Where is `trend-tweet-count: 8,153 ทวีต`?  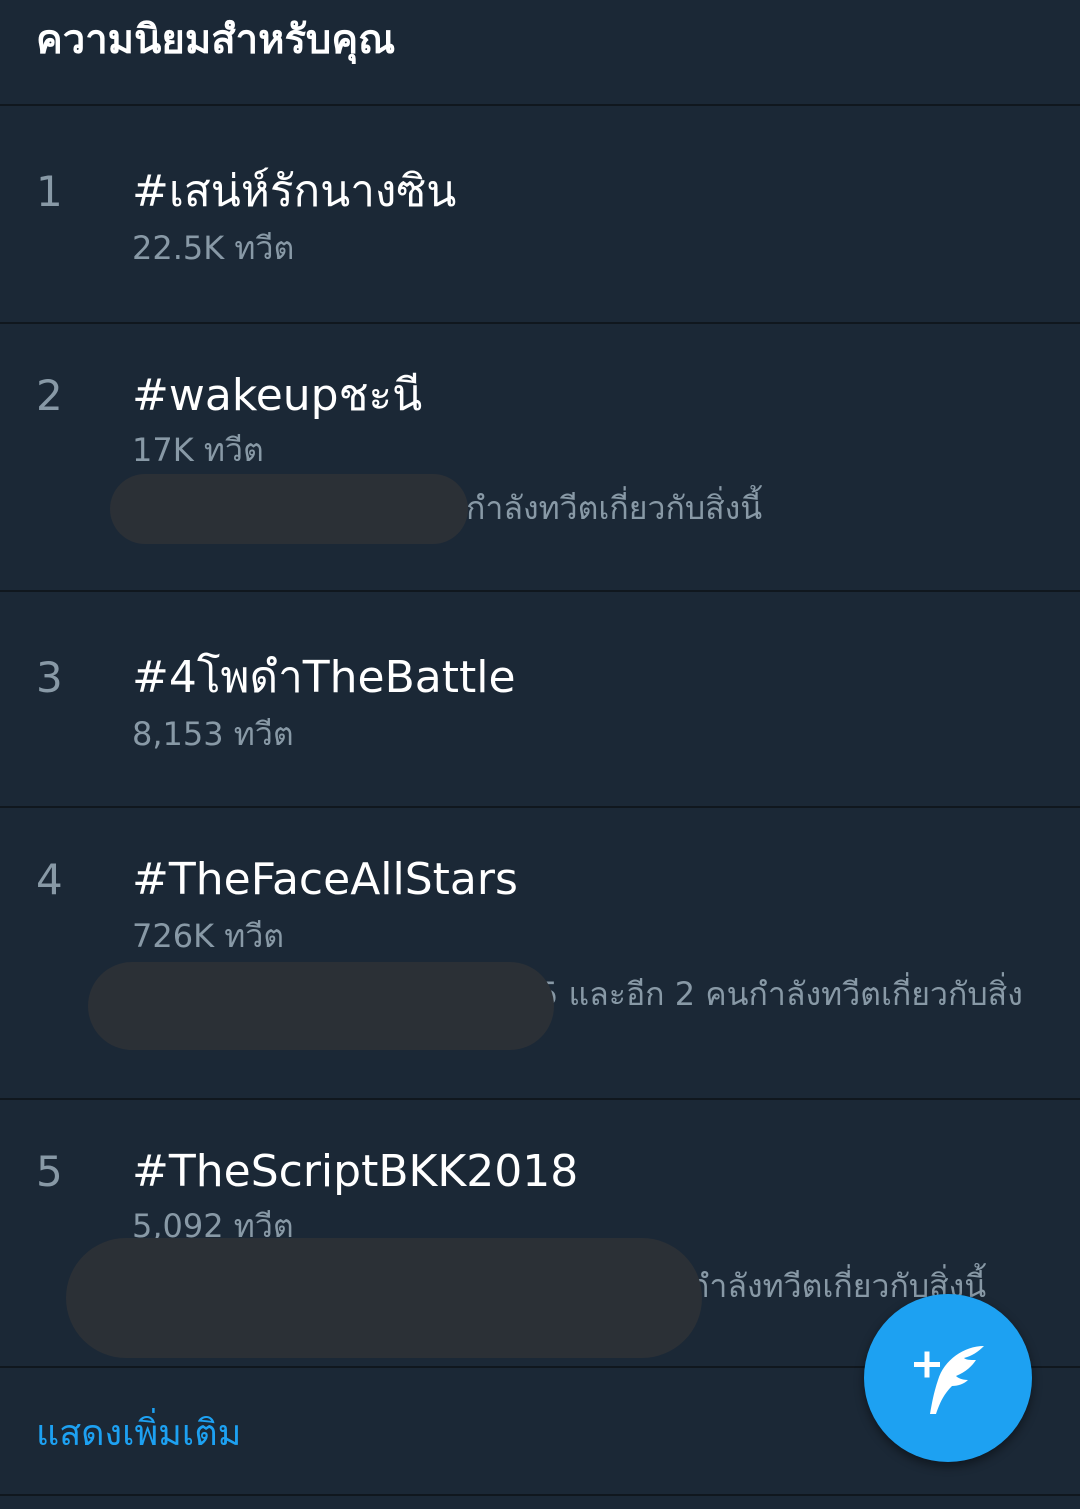
trend-tweet-count: 8,153 ทวีต is located at coordinates (213, 734).